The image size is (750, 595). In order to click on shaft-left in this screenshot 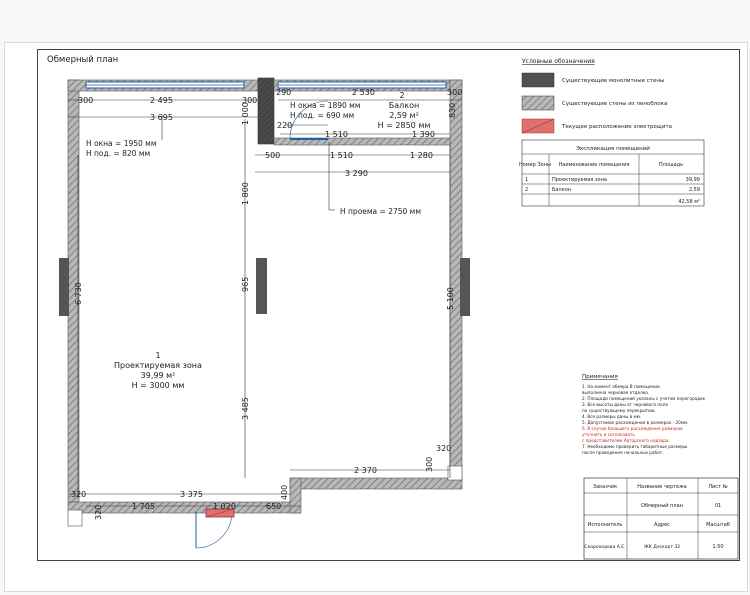, I will do `click(75, 518)`.